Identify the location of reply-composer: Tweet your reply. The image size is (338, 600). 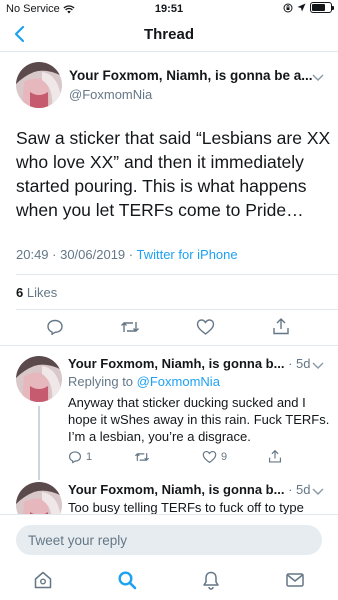
(169, 539).